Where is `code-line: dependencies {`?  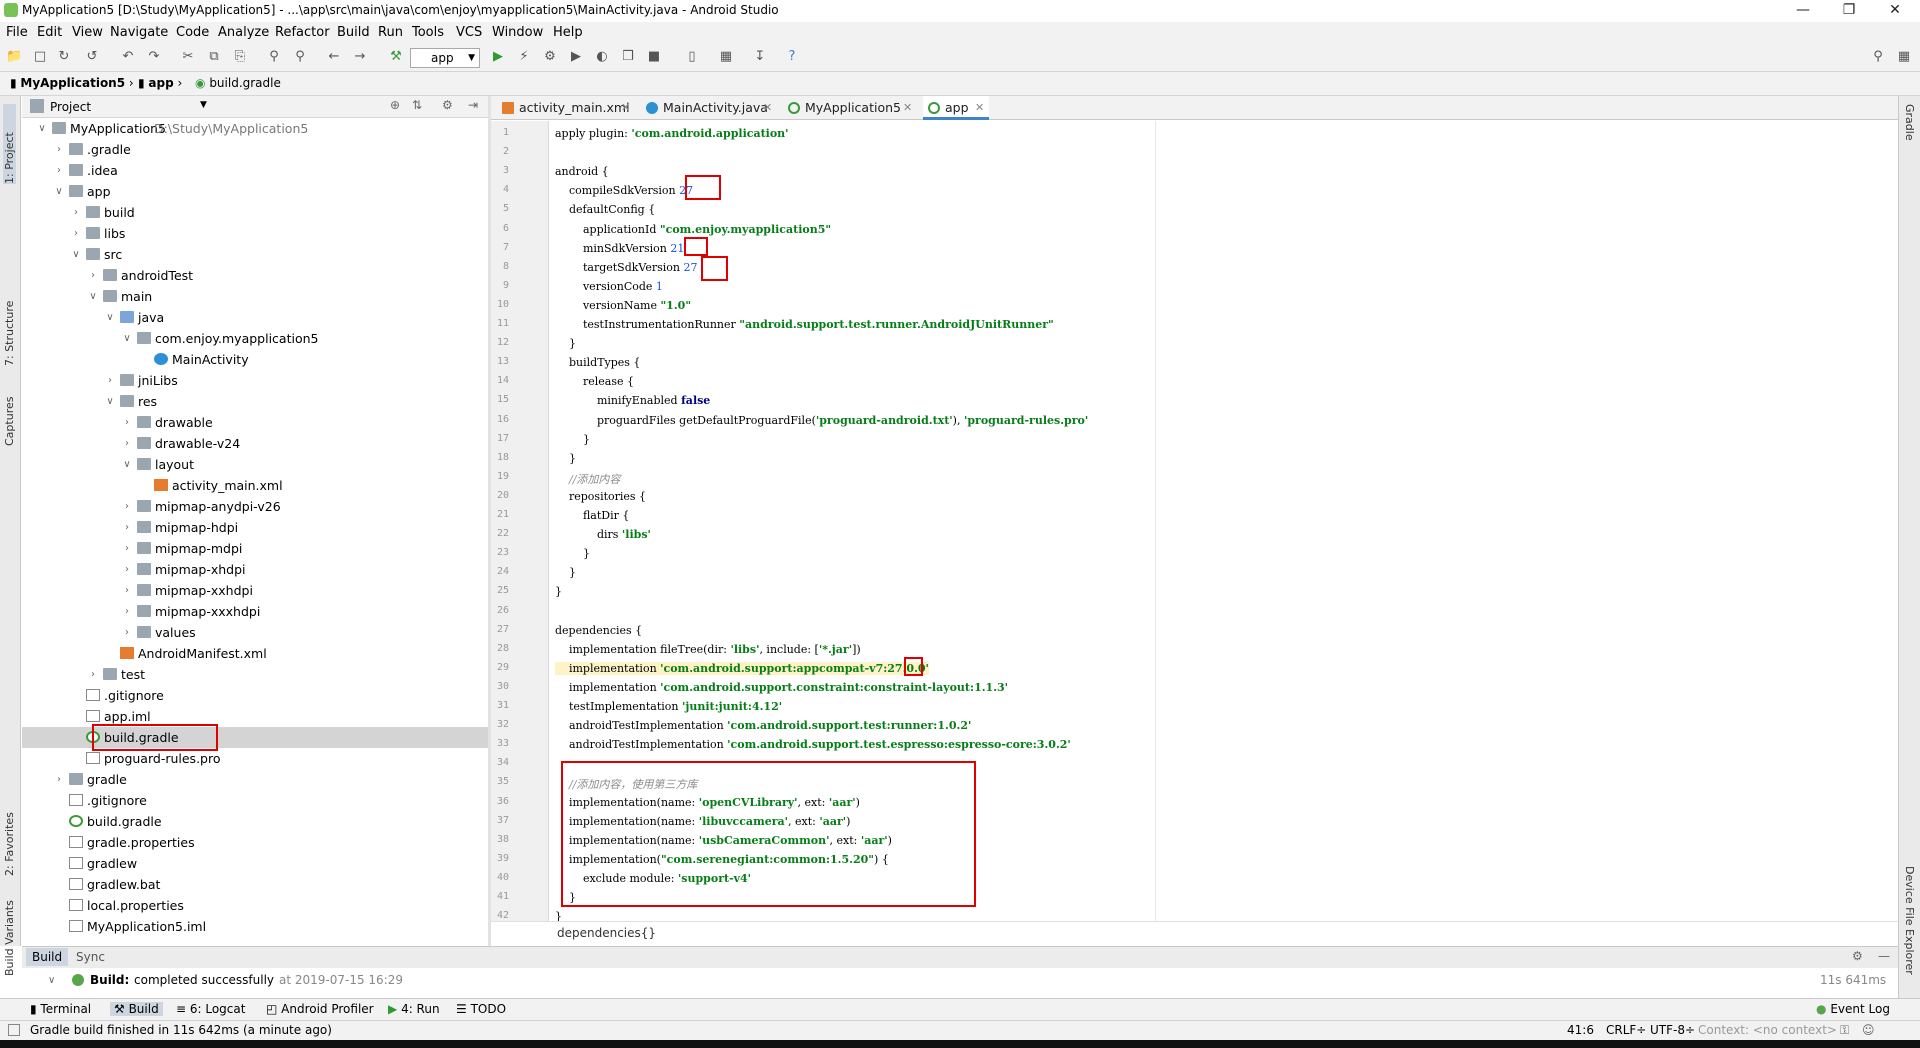 code-line: dependencies { is located at coordinates (598, 630).